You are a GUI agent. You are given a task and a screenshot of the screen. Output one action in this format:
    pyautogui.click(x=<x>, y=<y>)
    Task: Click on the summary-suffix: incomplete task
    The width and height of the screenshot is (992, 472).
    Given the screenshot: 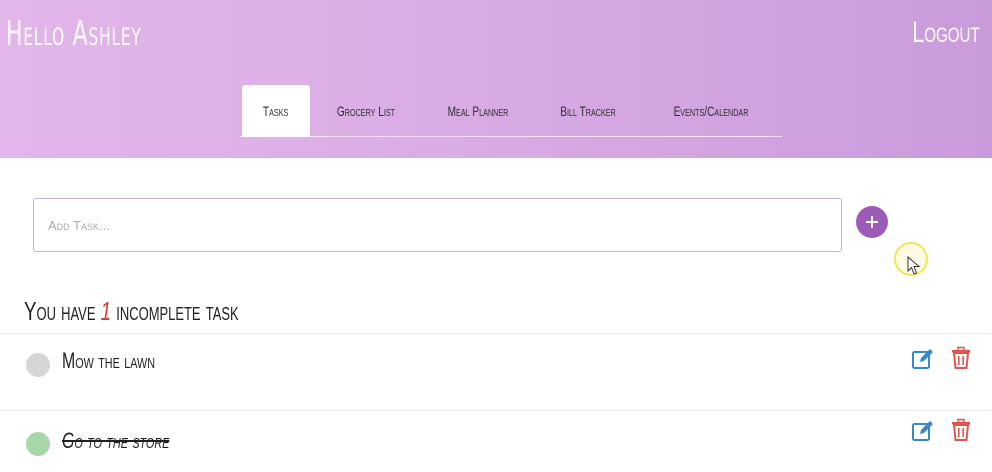 What is the action you would take?
    pyautogui.click(x=177, y=311)
    